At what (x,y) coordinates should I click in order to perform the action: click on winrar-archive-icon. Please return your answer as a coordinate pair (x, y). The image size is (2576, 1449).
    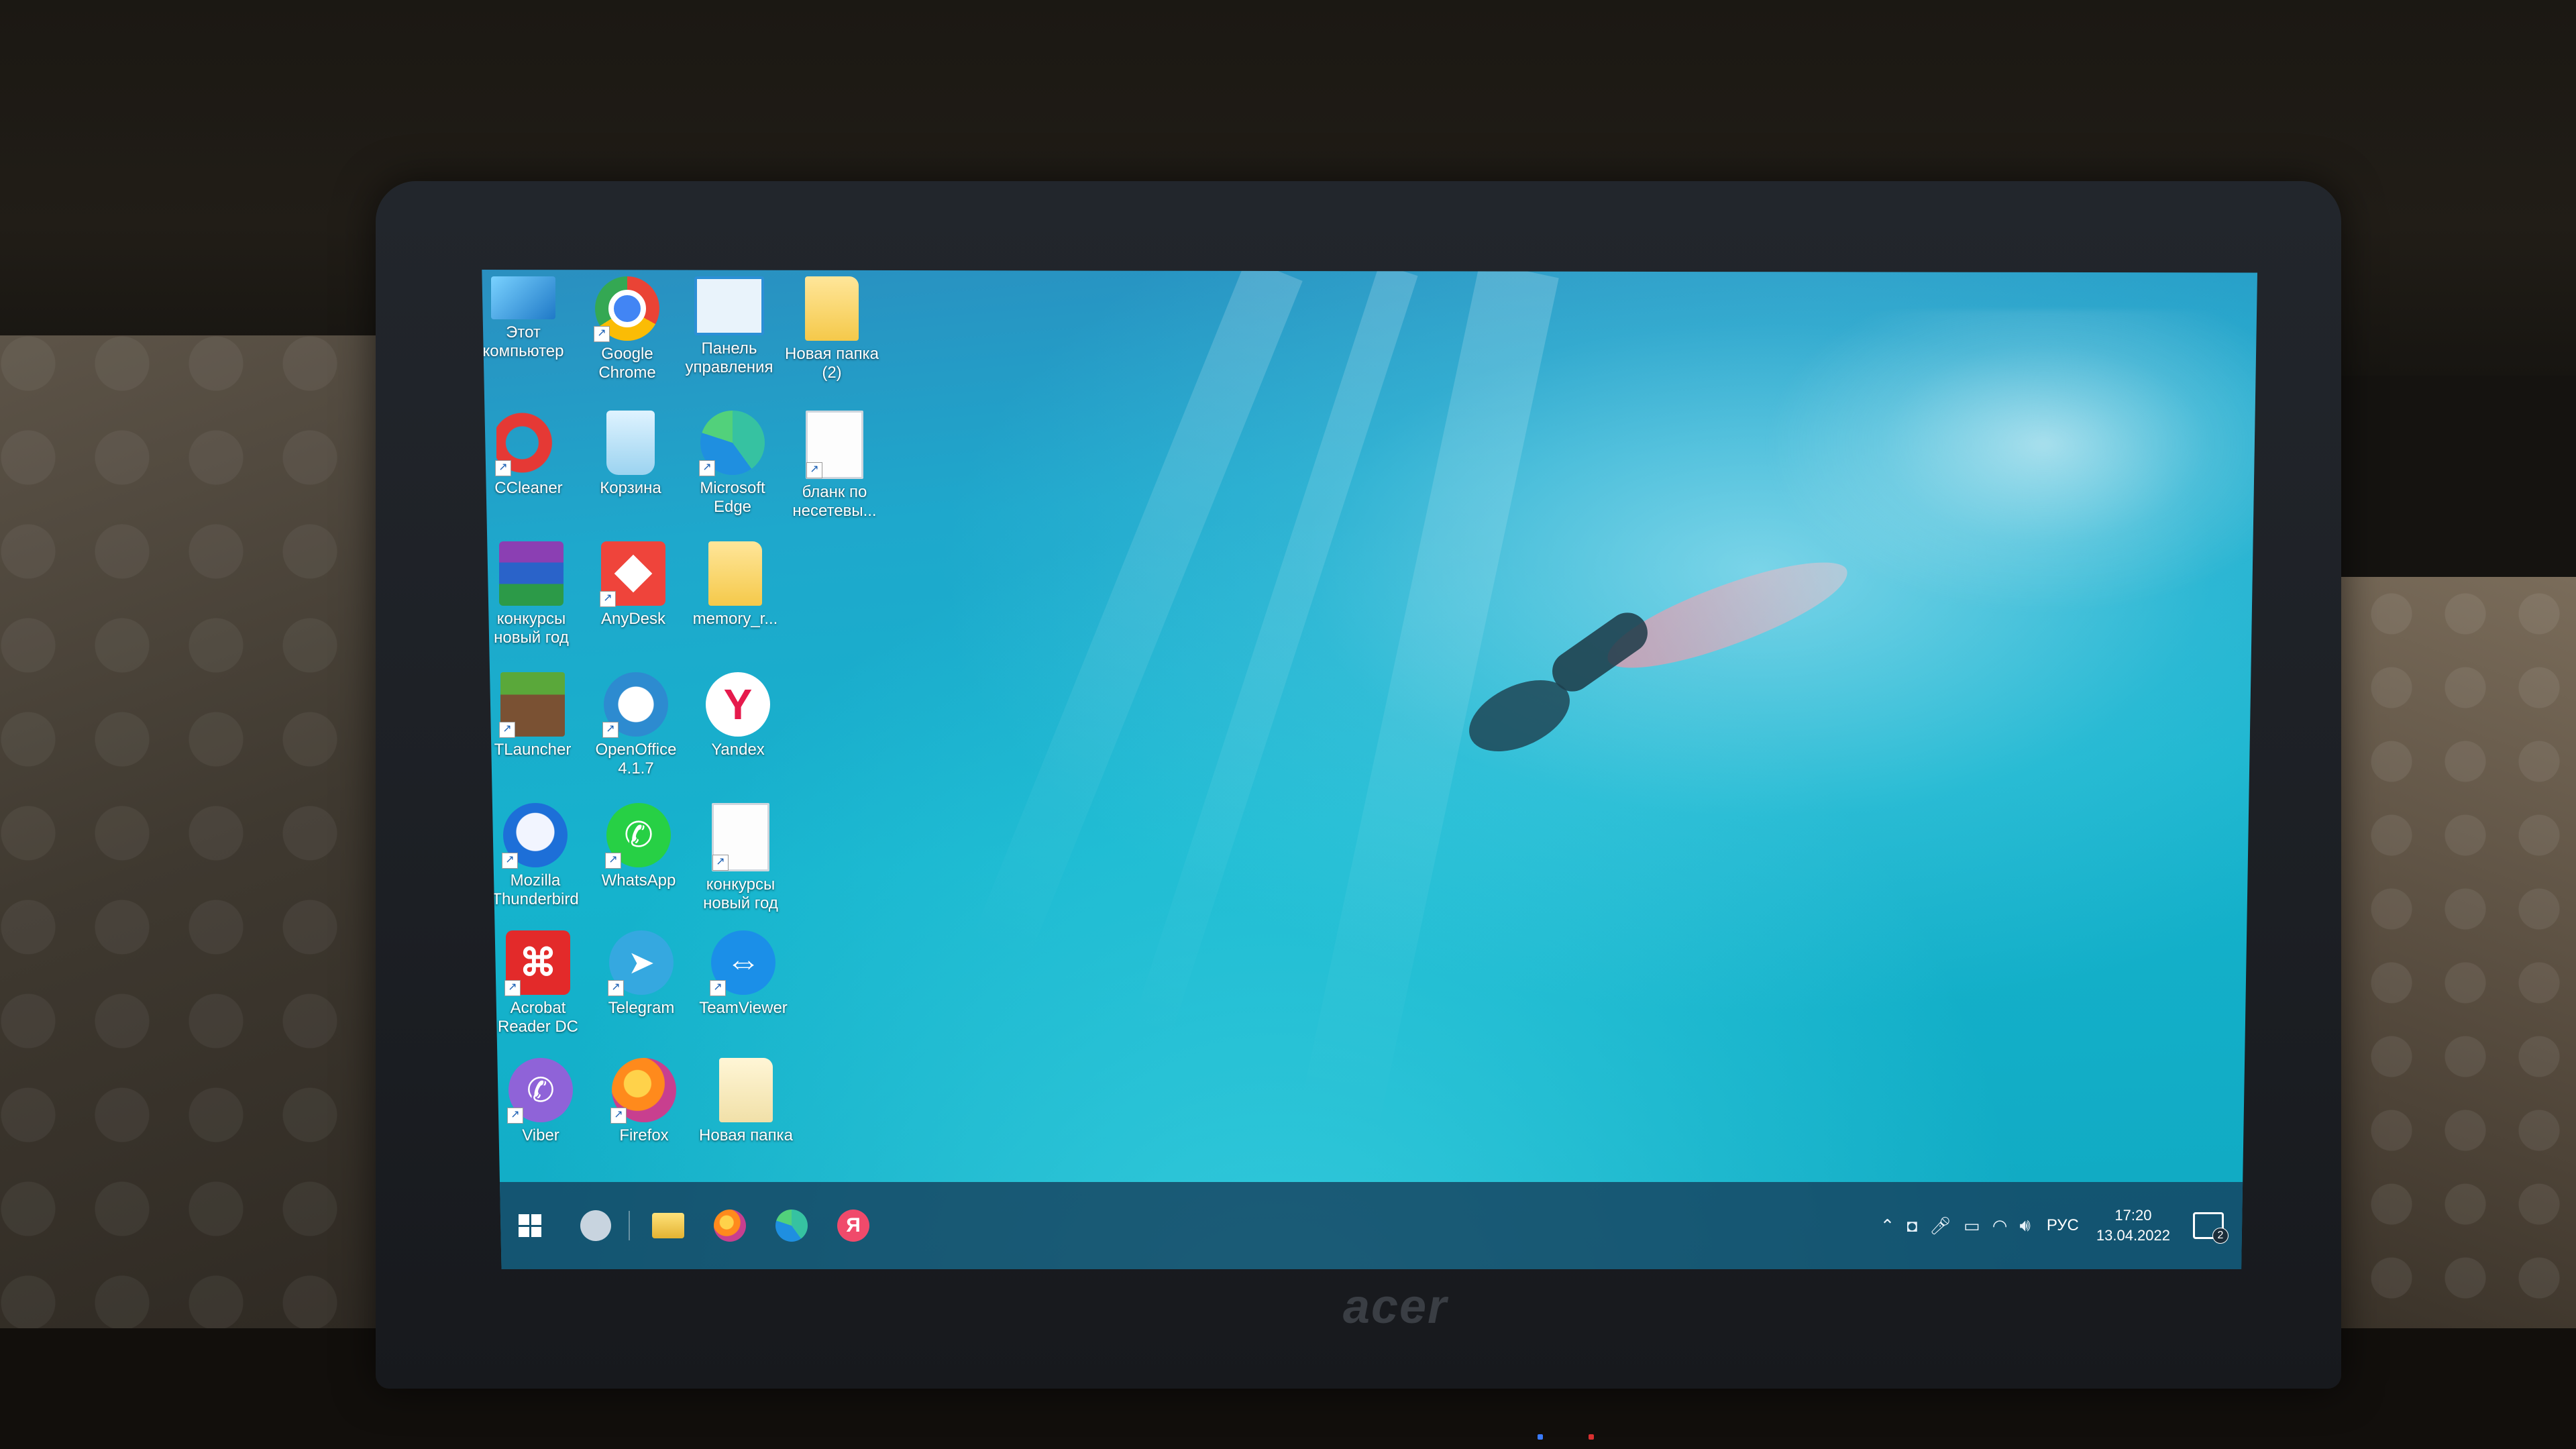
    Looking at the image, I should click on (531, 573).